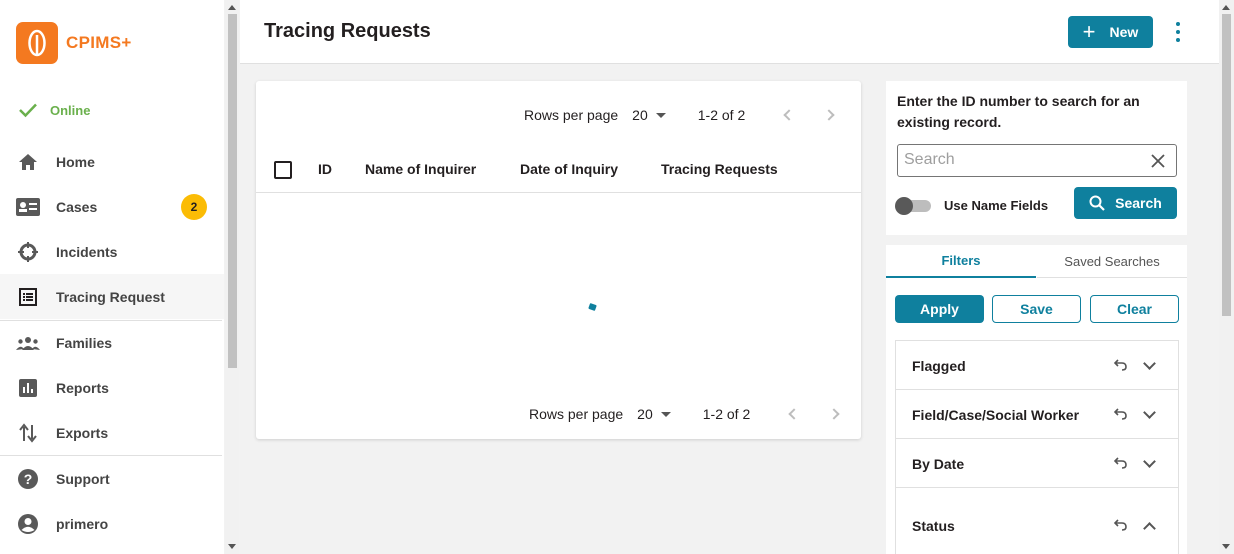 This screenshot has height=554, width=1234. Describe the element at coordinates (28, 343) in the screenshot. I see `people-icon` at that location.